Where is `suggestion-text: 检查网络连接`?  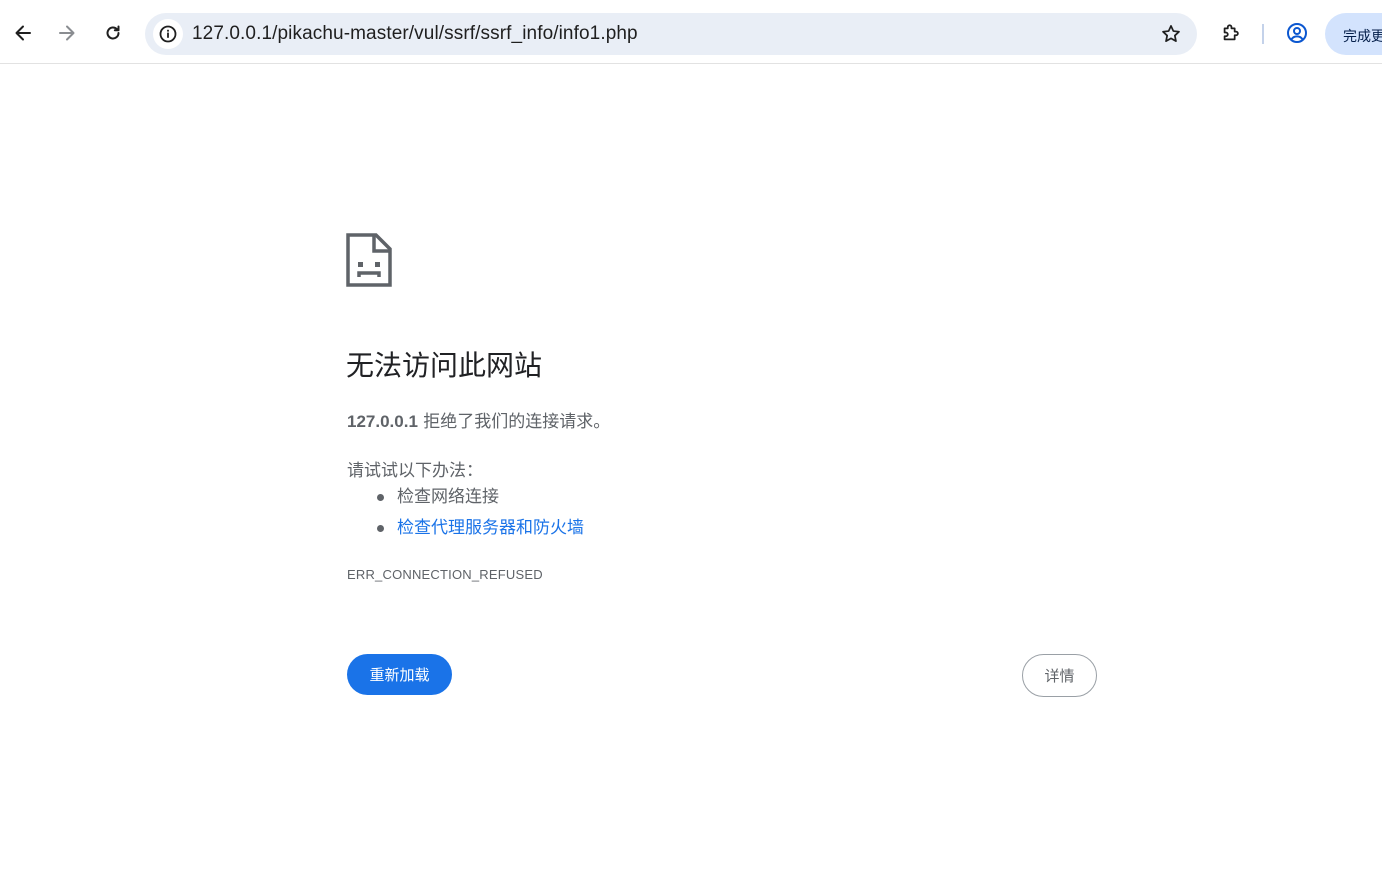 suggestion-text: 检查网络连接 is located at coordinates (448, 497).